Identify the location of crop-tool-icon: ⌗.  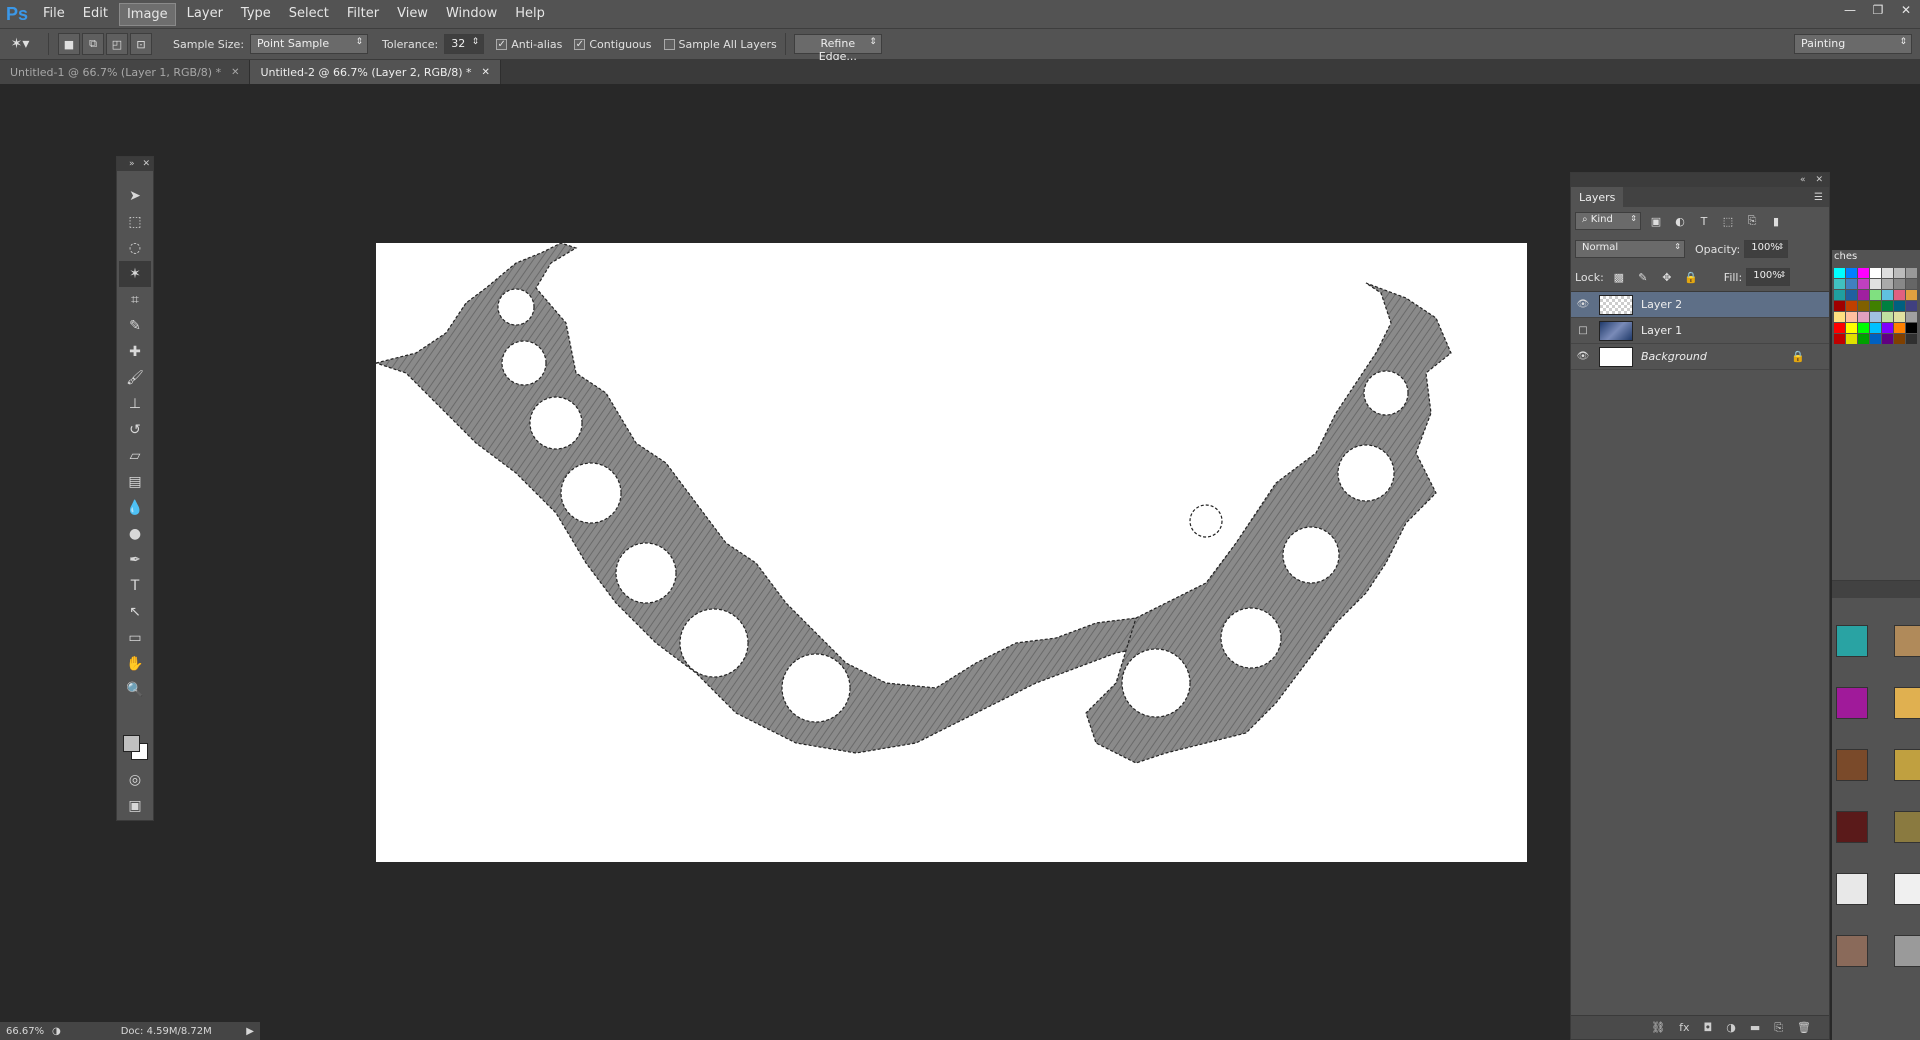
(135, 300).